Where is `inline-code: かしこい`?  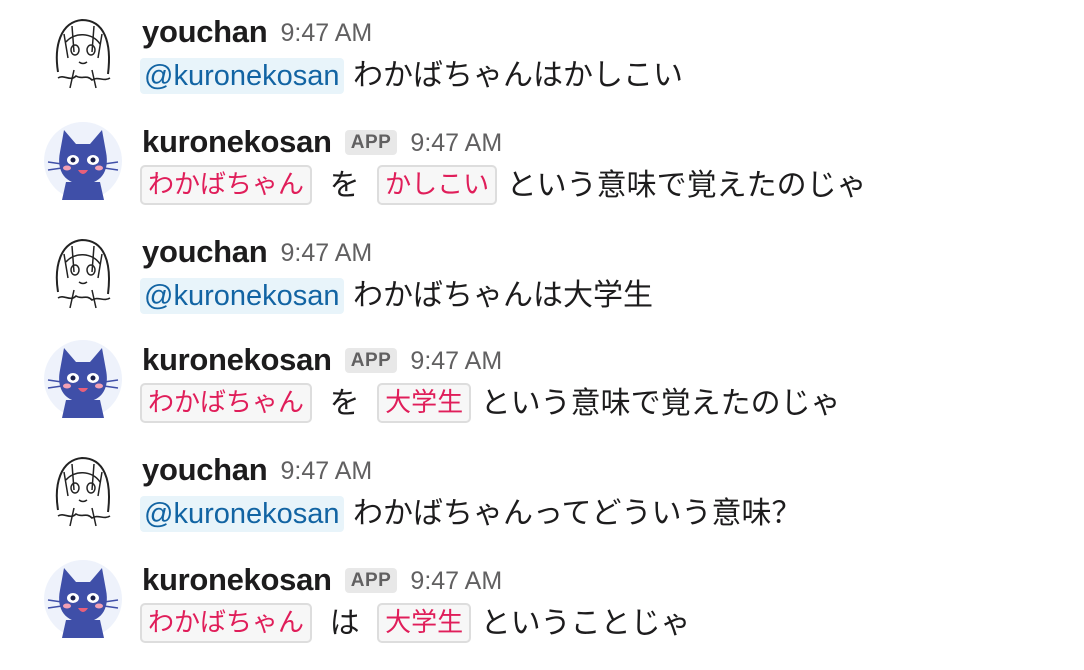 inline-code: かしこい is located at coordinates (437, 185).